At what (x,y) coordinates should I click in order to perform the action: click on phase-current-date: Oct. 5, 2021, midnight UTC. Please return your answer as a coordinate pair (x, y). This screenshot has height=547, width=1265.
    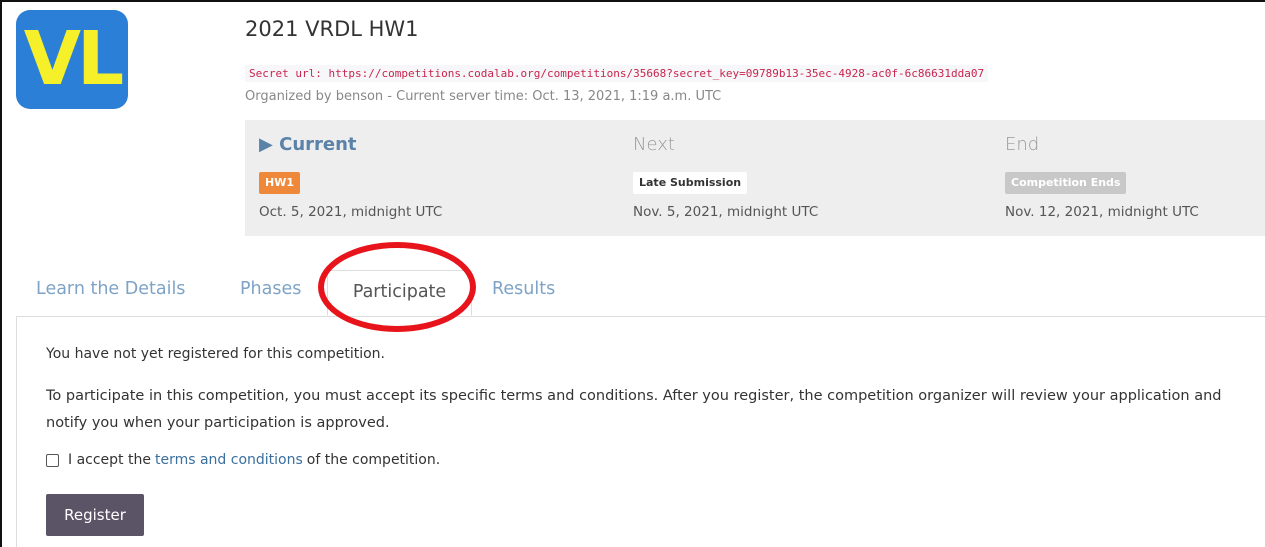
    Looking at the image, I should click on (351, 212).